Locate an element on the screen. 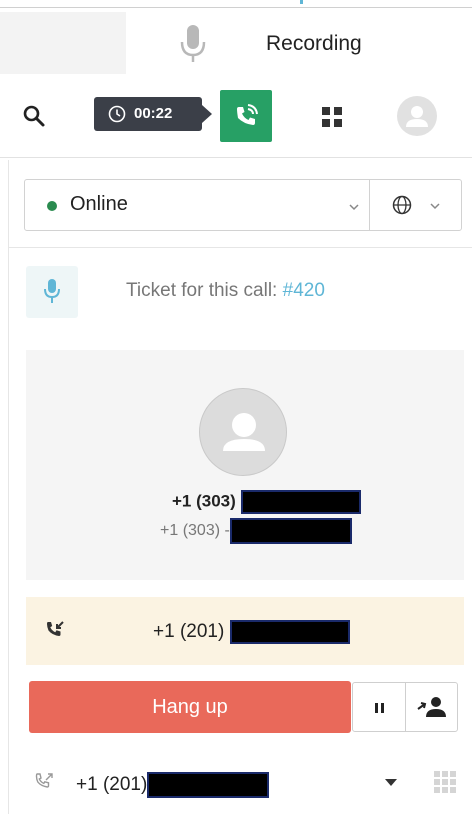 Image resolution: width=472 pixels, height=814 pixels. outbound-number: +1 (201) is located at coordinates (173, 785).